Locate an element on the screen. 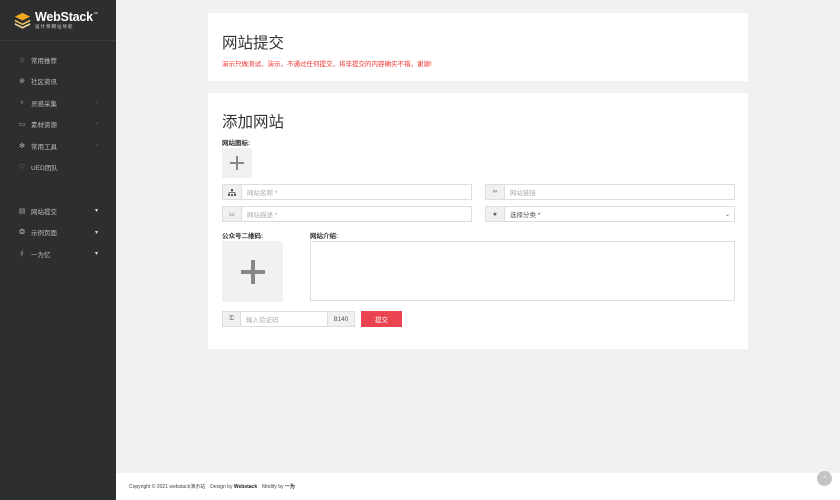 Image resolution: width=840 pixels, height=500 pixels. qr-upload is located at coordinates (252, 271).